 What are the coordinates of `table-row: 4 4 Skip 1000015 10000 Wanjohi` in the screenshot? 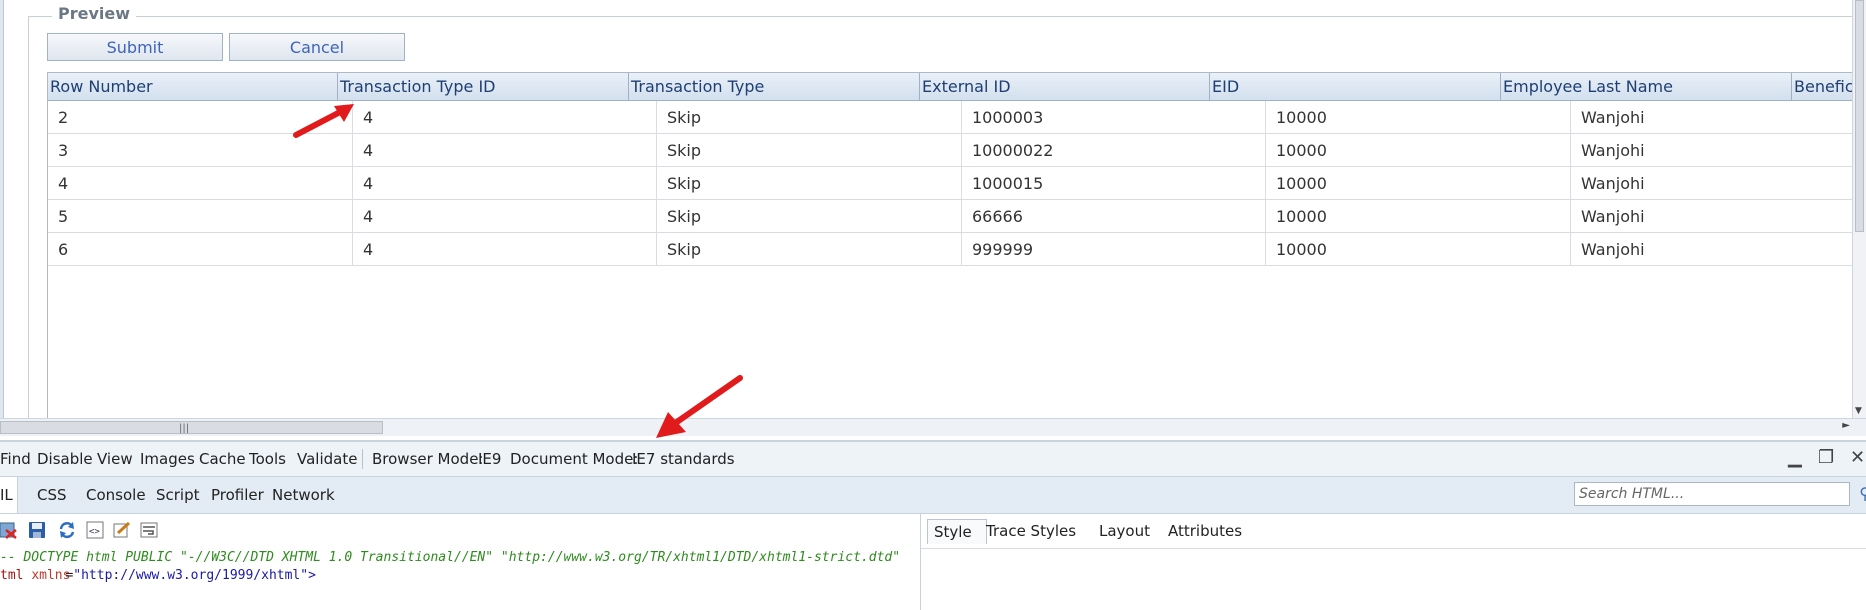 It's located at (957, 183).